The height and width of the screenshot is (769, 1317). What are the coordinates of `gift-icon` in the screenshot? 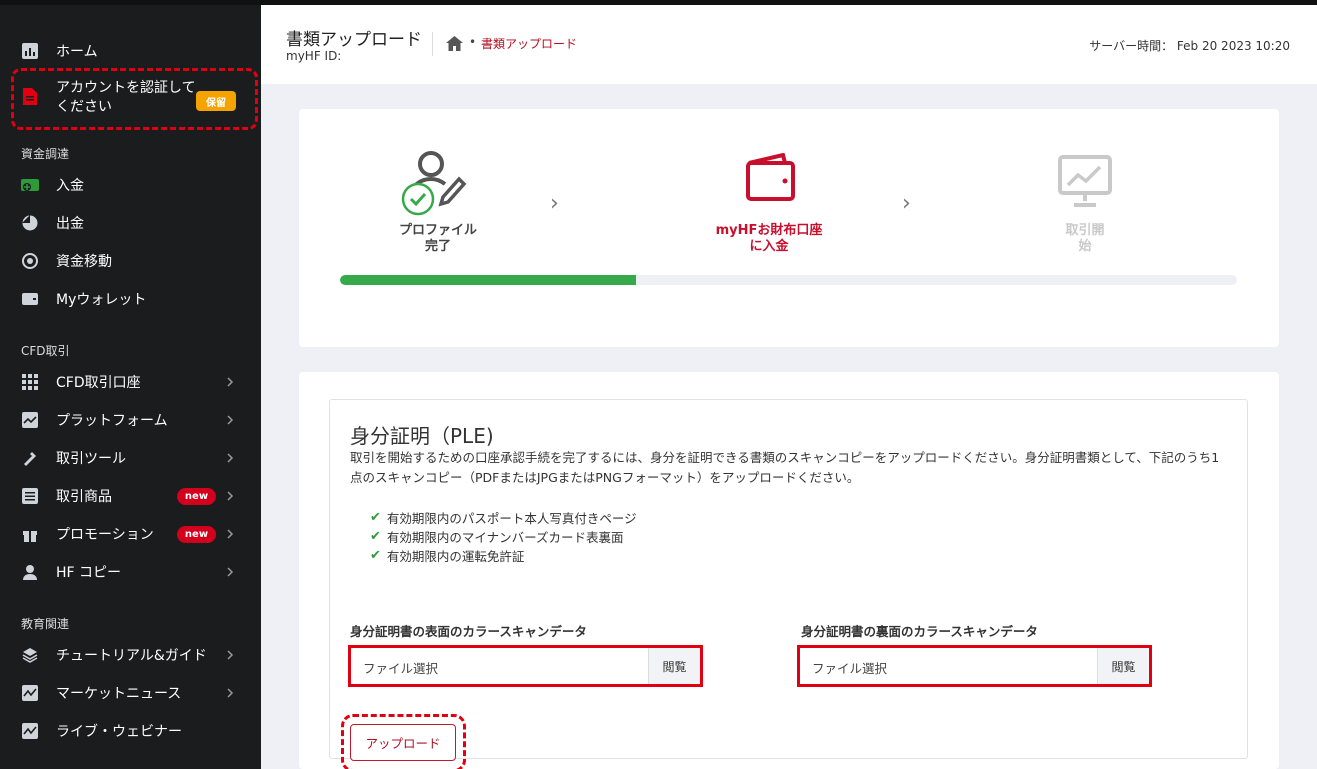 It's located at (30, 534).